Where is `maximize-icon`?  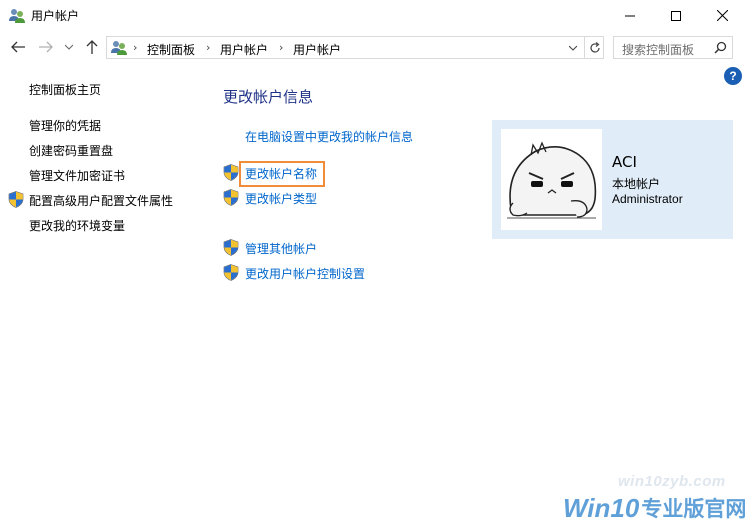 maximize-icon is located at coordinates (676, 15).